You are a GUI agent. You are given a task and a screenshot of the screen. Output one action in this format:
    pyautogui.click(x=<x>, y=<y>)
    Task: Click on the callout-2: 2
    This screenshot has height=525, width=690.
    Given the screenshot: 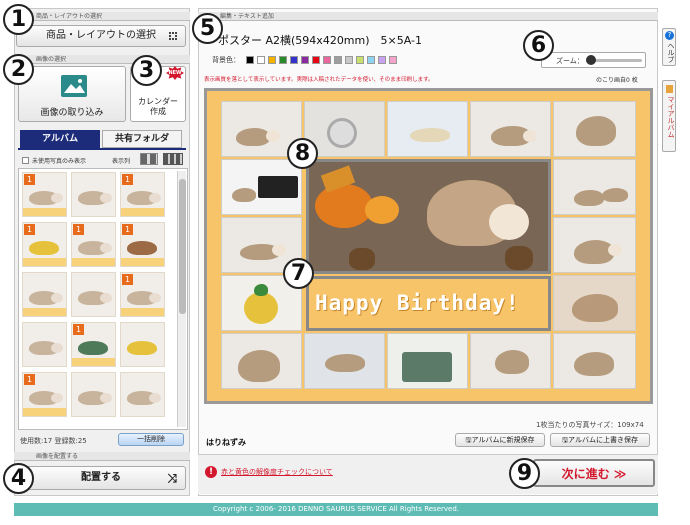 What is the action you would take?
    pyautogui.click(x=18, y=69)
    